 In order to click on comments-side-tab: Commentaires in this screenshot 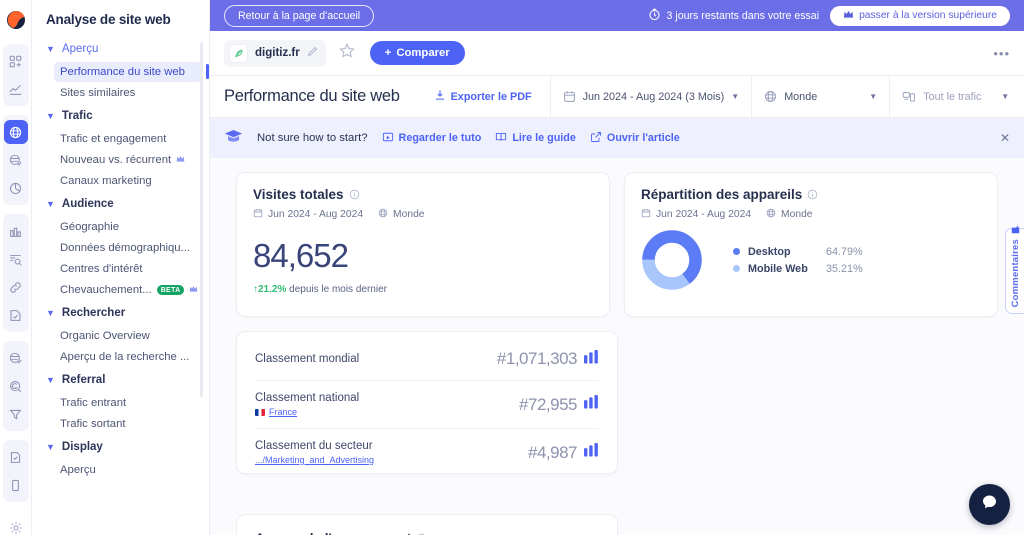, I will do `click(1014, 269)`.